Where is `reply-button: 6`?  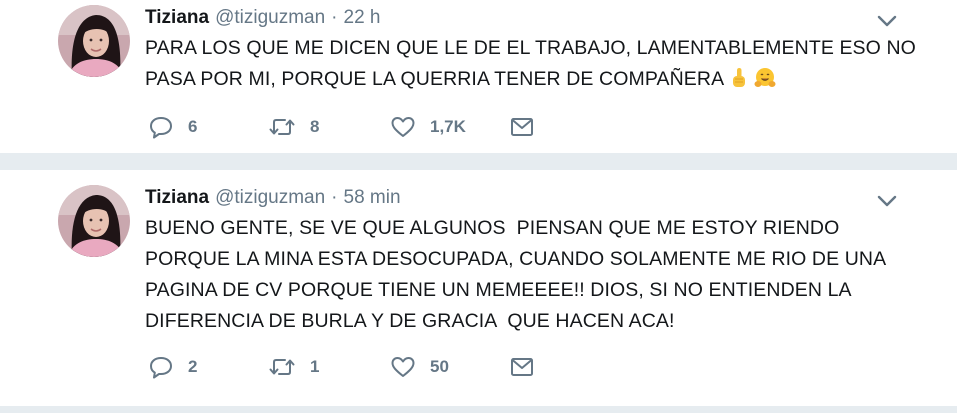
reply-button: 6 is located at coordinates (172, 127).